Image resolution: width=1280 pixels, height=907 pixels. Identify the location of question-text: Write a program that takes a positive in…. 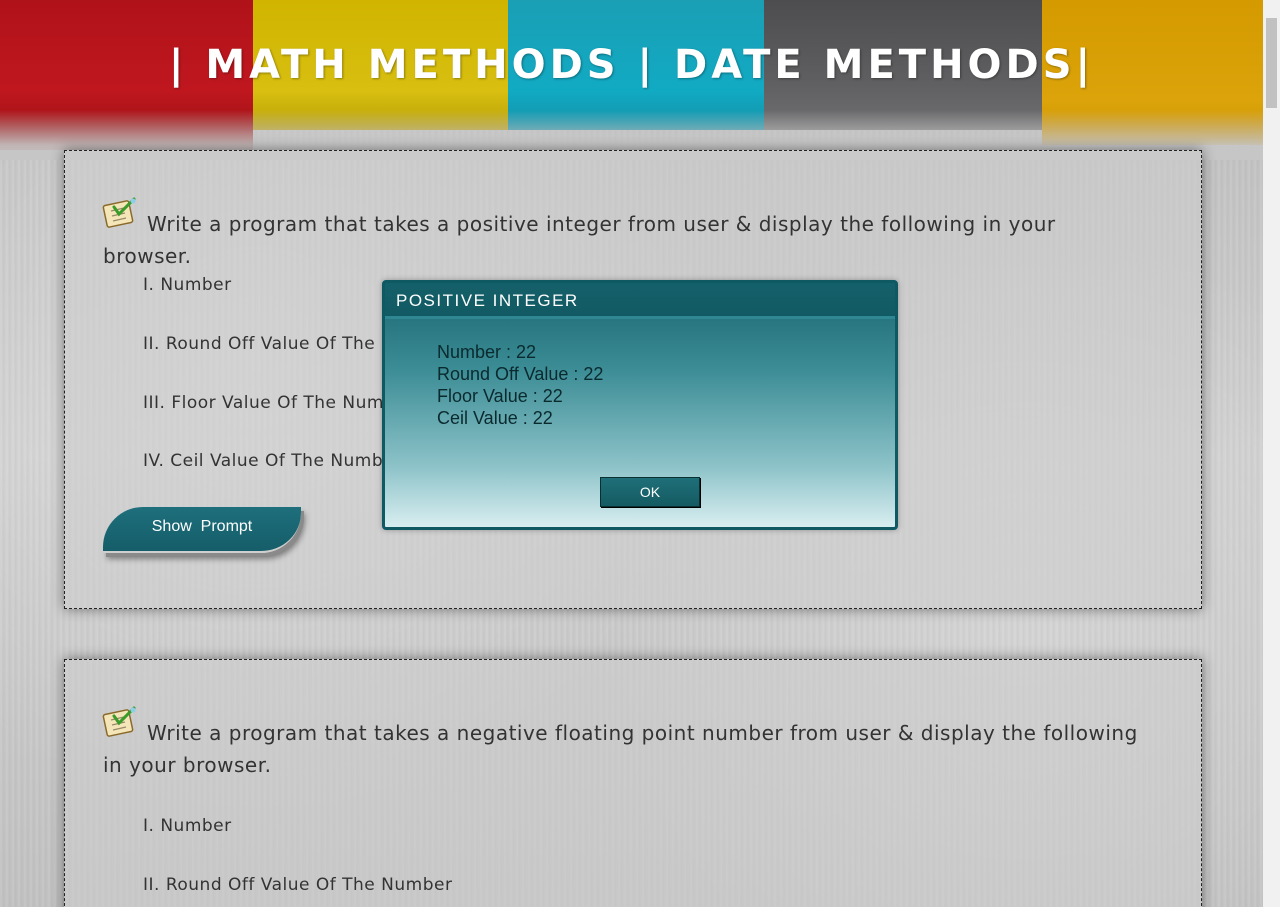
(623, 240).